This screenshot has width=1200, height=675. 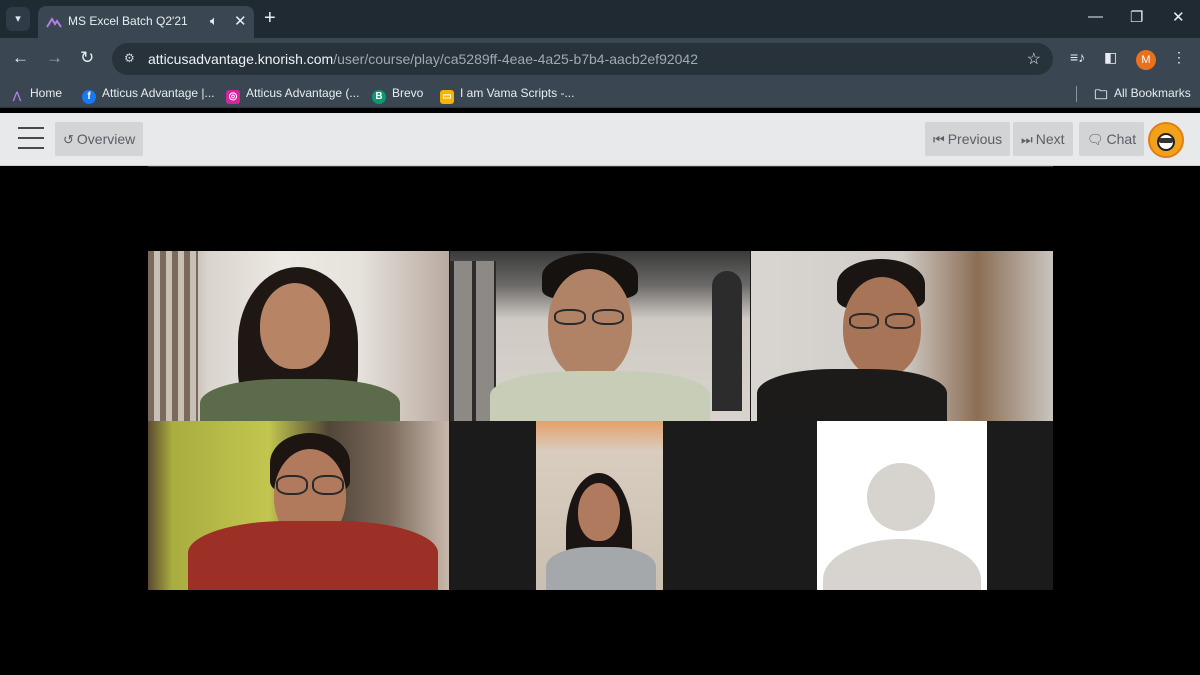 What do you see at coordinates (31, 138) in the screenshot?
I see `hamburger-menu-icon` at bounding box center [31, 138].